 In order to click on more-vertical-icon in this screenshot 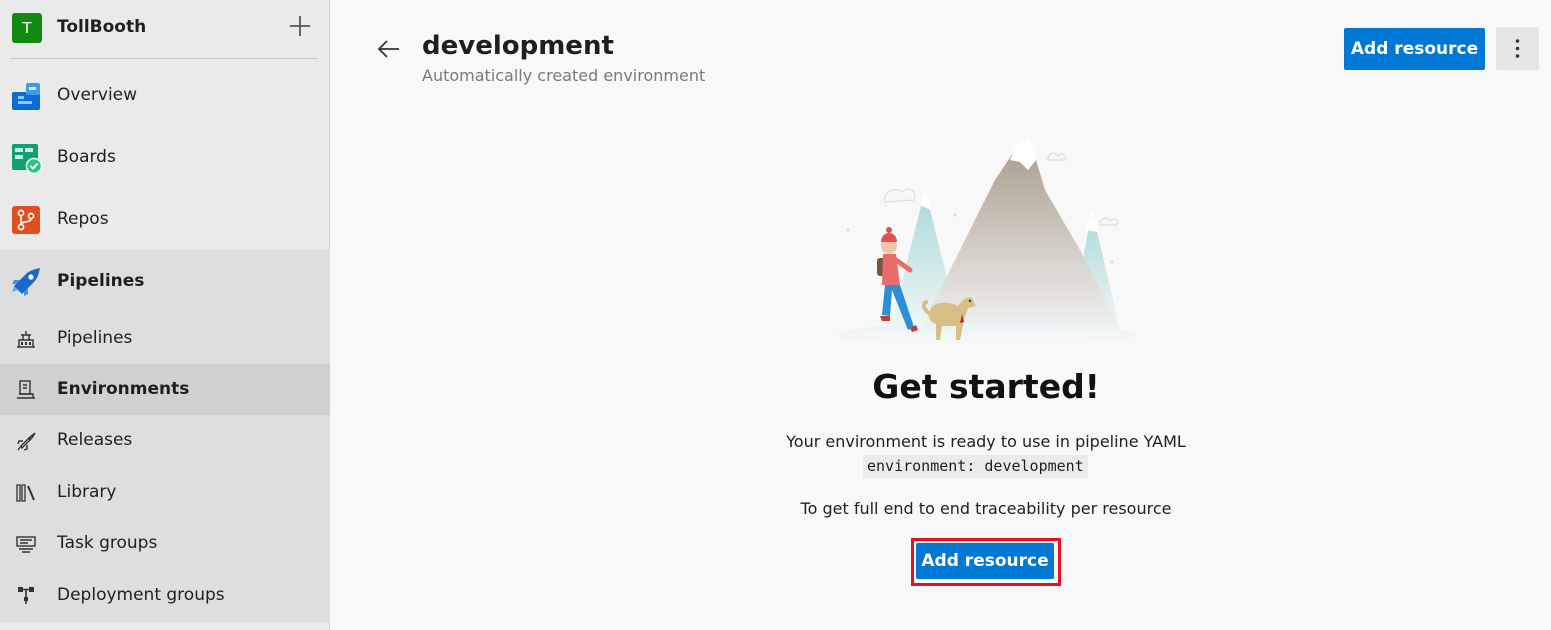, I will do `click(1517, 48)`.